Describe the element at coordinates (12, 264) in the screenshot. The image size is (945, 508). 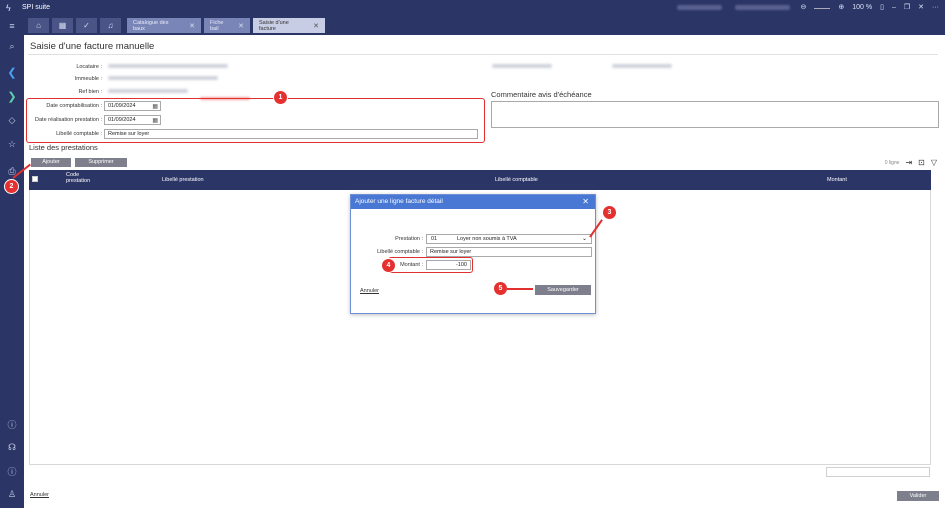
I see `sidebar: ≡ ⌕ ❮ ❯ ◇ ☆ ⎙ ⓘ ☊ ⓘ ♙` at that location.